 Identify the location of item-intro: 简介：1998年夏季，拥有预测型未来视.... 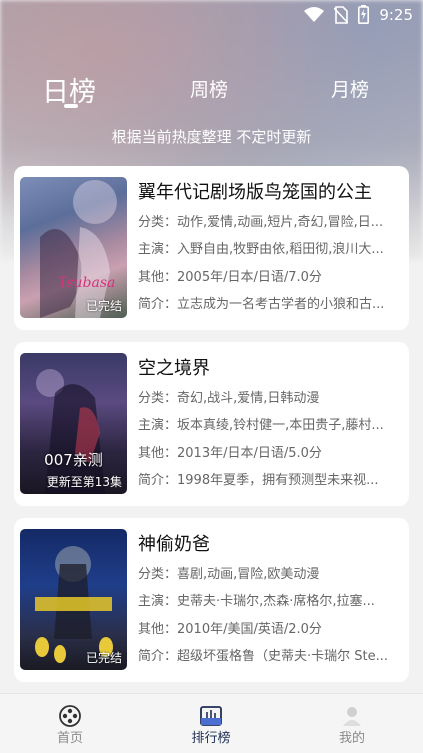
(258, 480).